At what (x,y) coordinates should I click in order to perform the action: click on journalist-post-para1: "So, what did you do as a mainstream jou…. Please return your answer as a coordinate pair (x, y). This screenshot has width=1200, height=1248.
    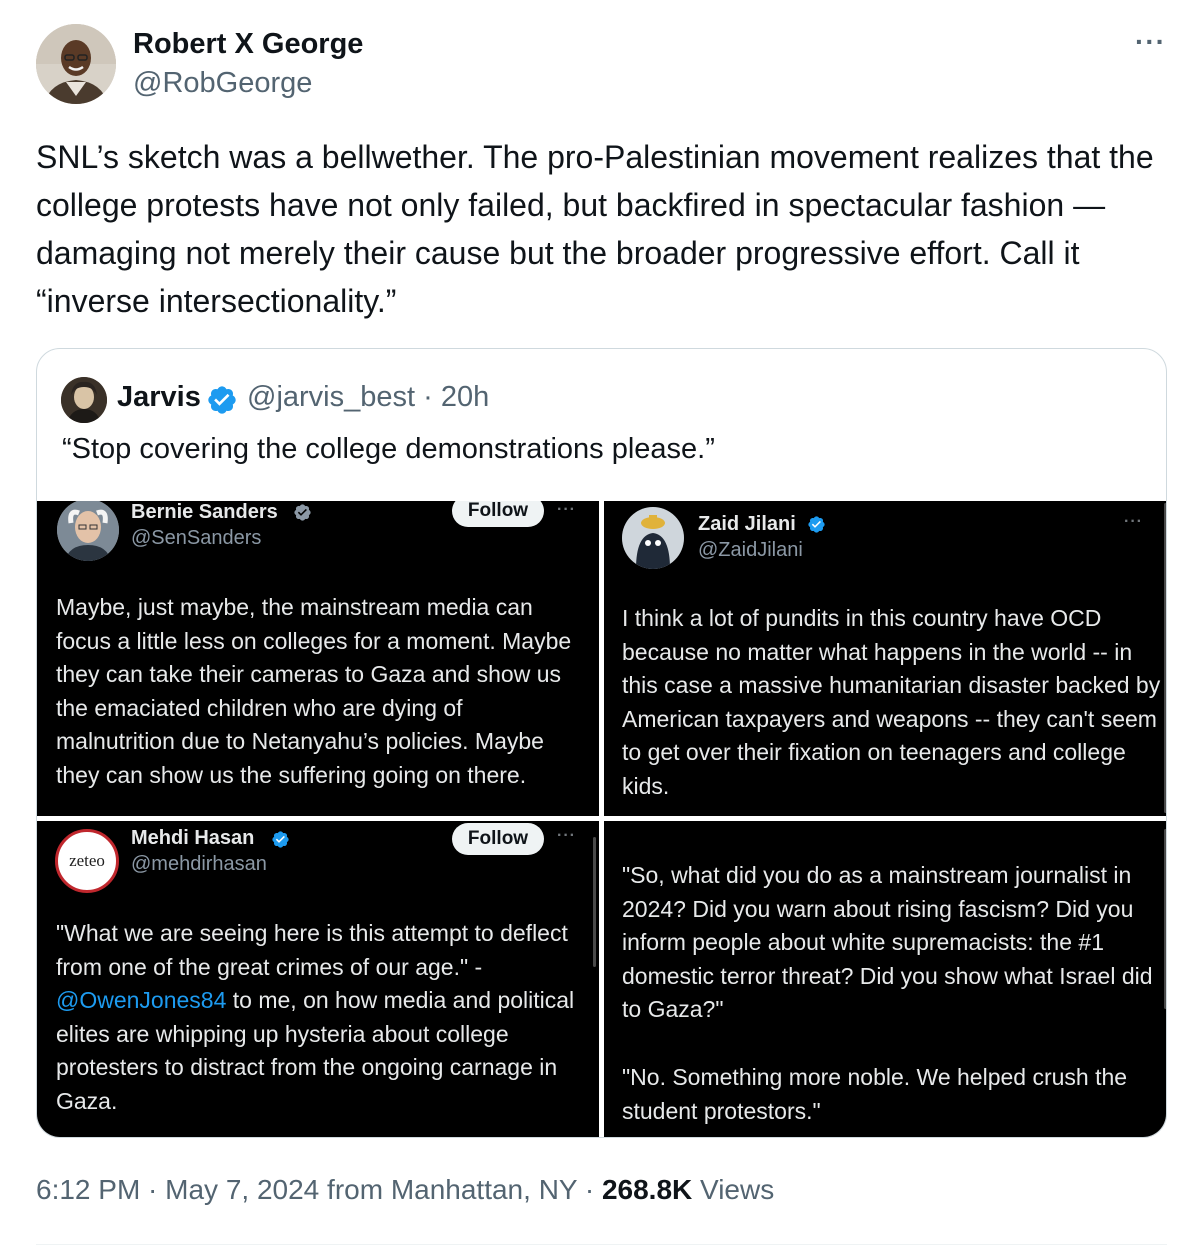
    Looking at the image, I should click on (887, 942).